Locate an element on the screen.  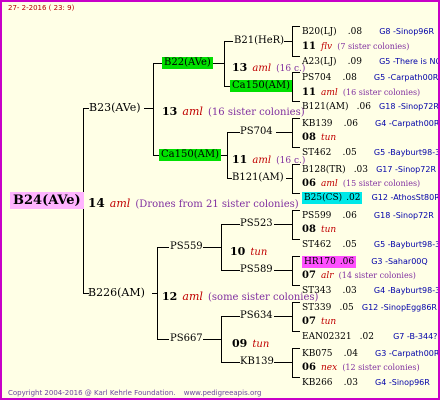
g4-entry: PS704 .08 G5 -Carpath00R is located at coordinates (370, 75).